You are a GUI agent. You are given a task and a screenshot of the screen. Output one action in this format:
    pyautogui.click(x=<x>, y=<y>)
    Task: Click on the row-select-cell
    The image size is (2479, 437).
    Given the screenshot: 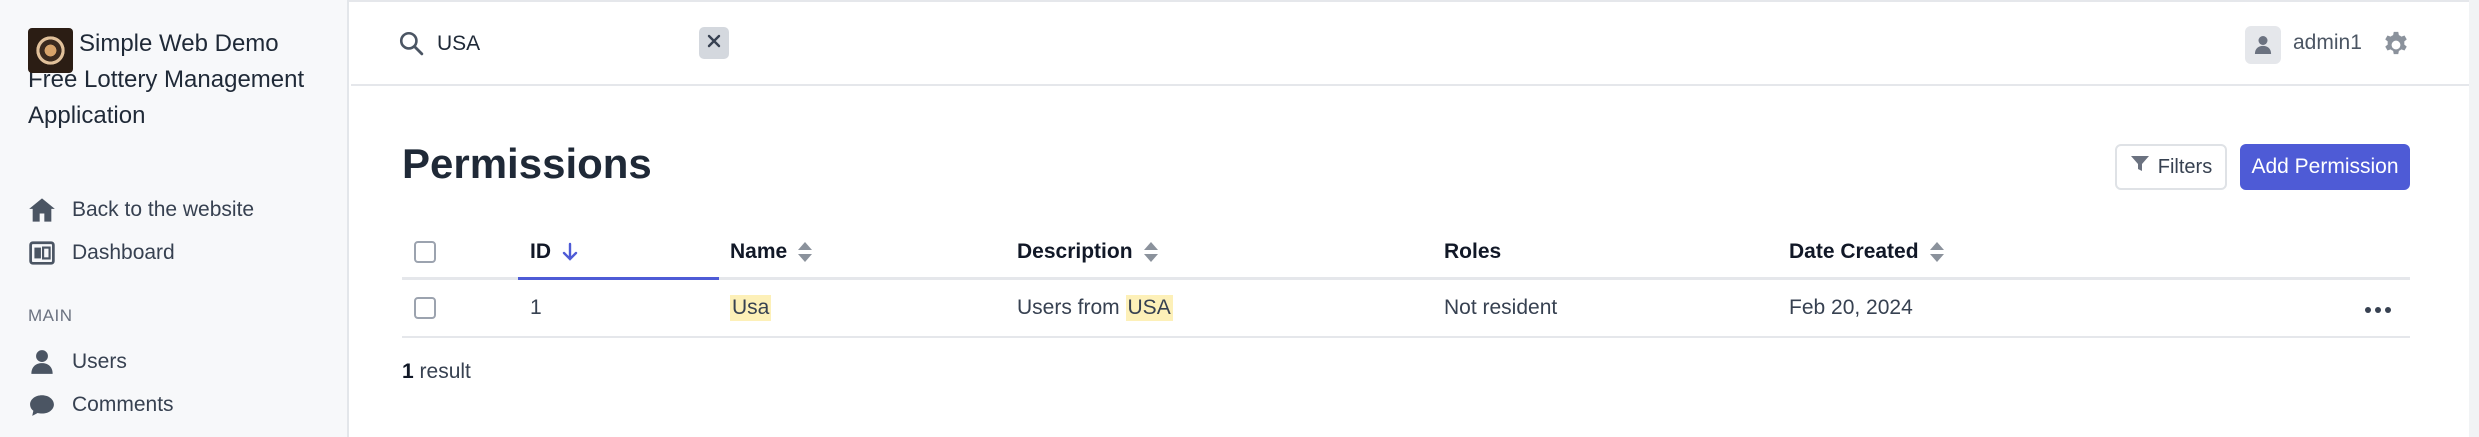 What is the action you would take?
    pyautogui.click(x=425, y=308)
    